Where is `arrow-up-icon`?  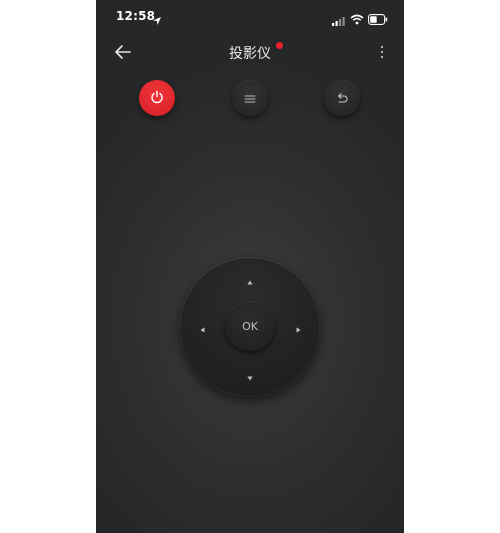 arrow-up-icon is located at coordinates (250, 279).